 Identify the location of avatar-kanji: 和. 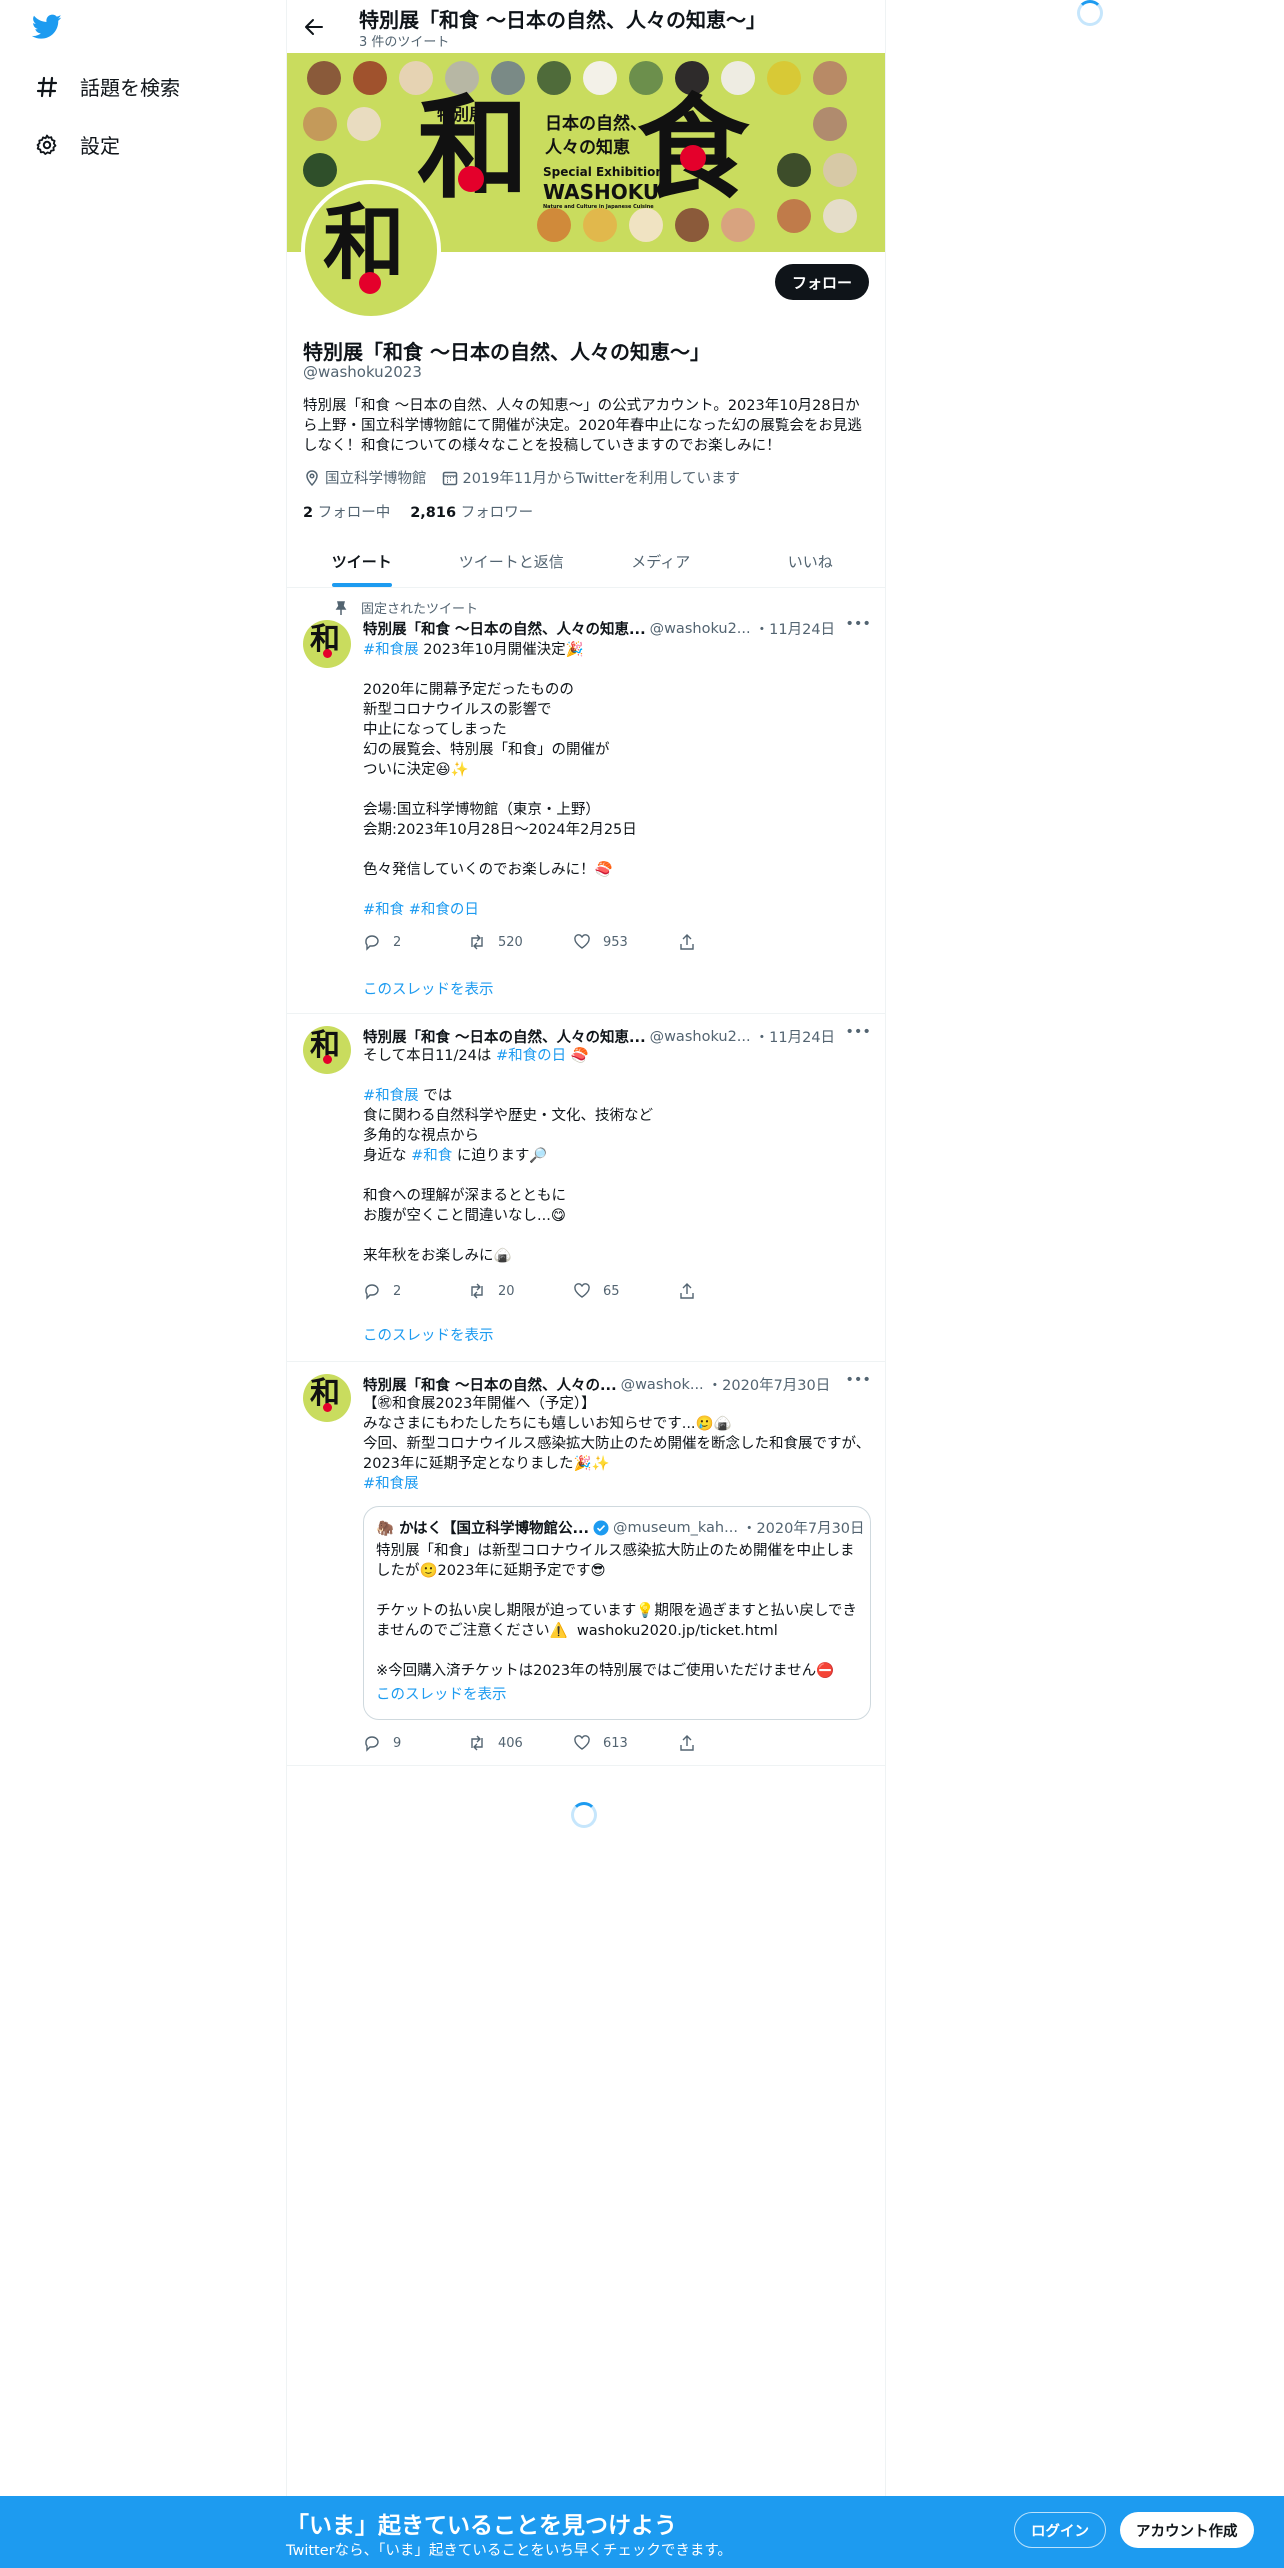
(364, 243).